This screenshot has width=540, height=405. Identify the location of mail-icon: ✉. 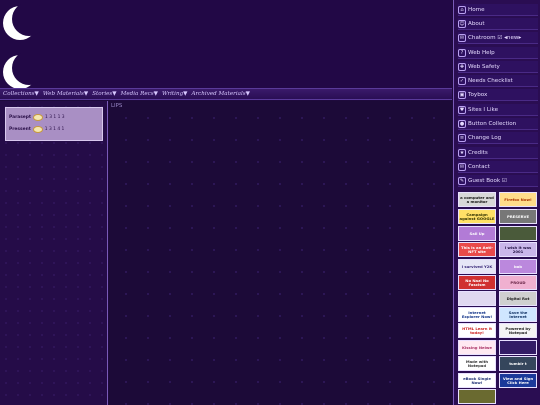
(462, 166).